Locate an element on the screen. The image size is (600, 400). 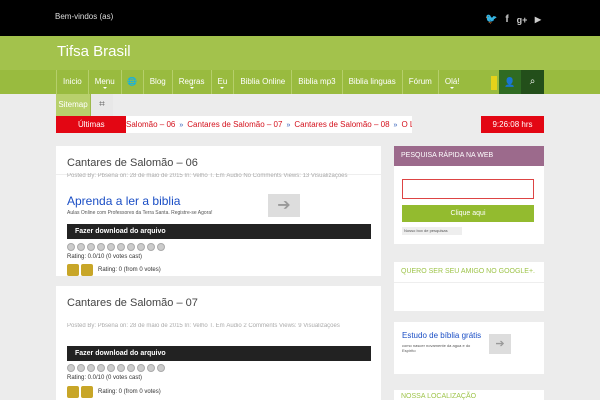
nav-indicator is located at coordinates (494, 83).